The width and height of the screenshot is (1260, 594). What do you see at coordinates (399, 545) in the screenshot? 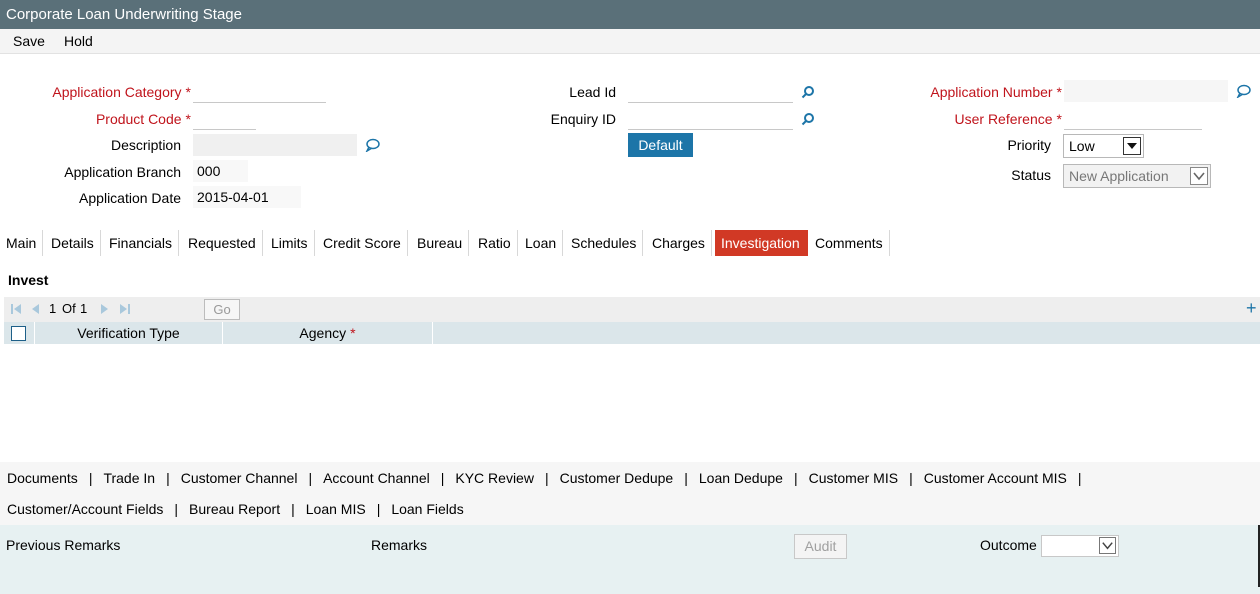
I see `remarks-label: Remarks` at bounding box center [399, 545].